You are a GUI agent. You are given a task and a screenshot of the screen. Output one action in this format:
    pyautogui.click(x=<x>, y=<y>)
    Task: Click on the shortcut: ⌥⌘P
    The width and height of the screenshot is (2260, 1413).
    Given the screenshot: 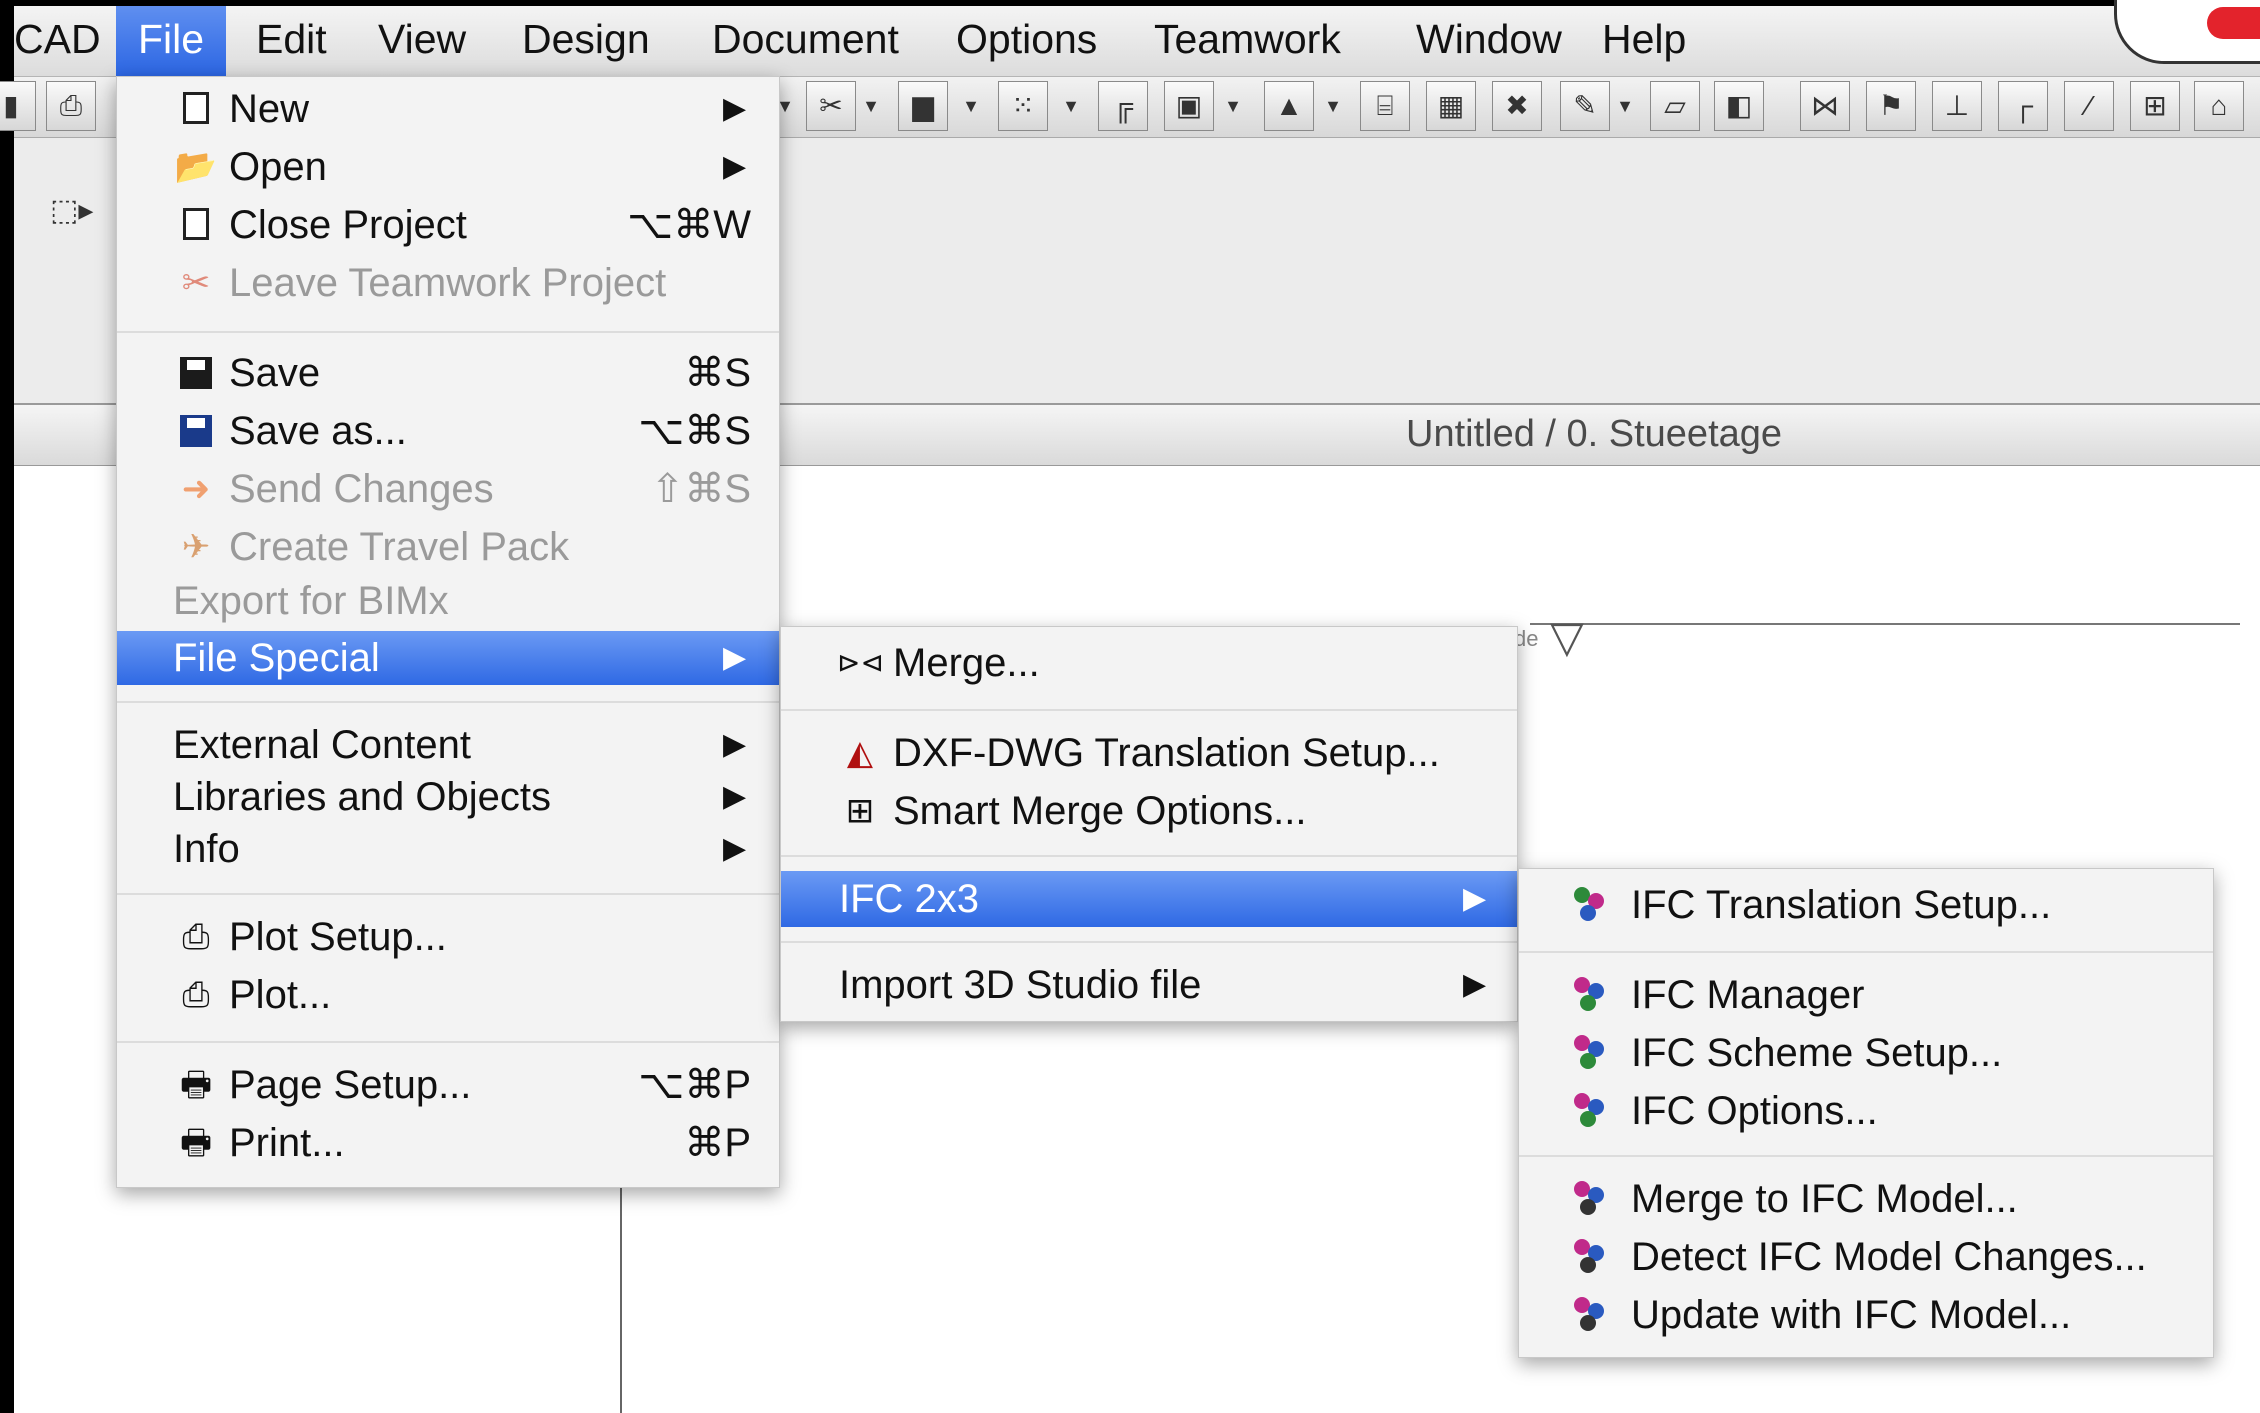 What is the action you would take?
    pyautogui.click(x=694, y=1085)
    